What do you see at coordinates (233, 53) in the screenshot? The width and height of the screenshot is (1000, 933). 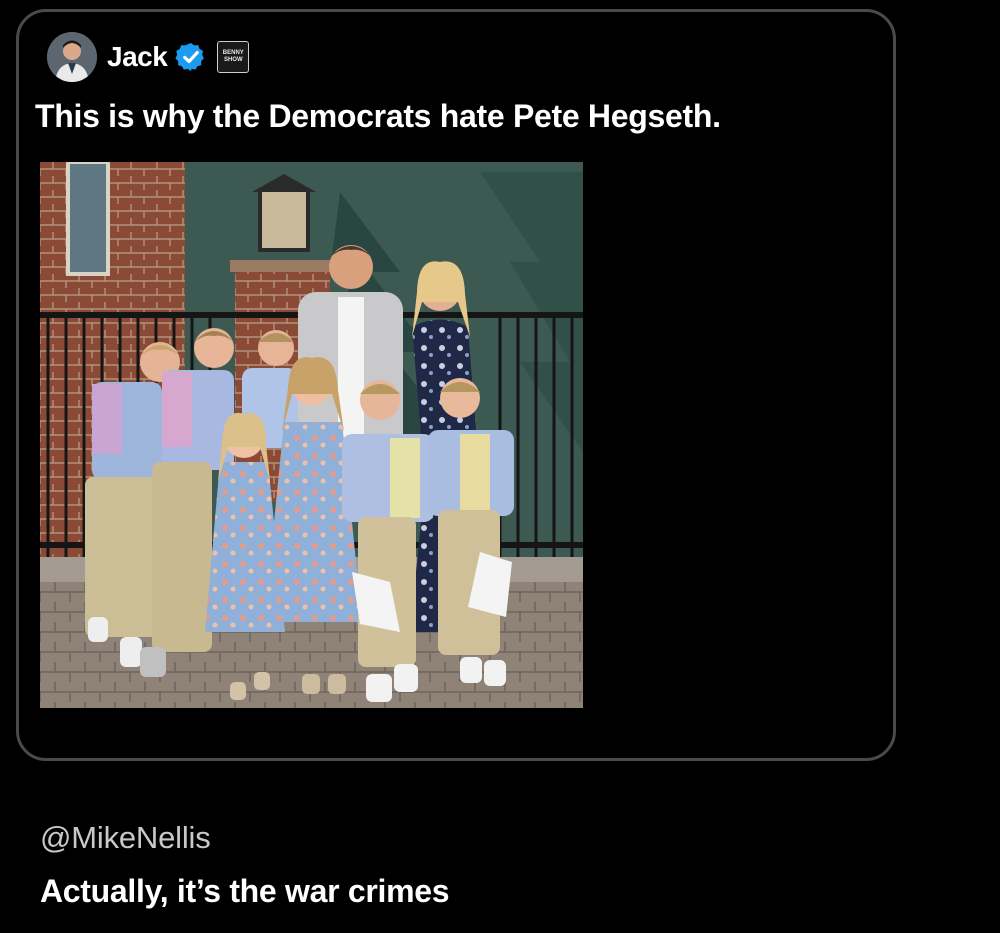 I see `affiliate-badge-line1: BENNY` at bounding box center [233, 53].